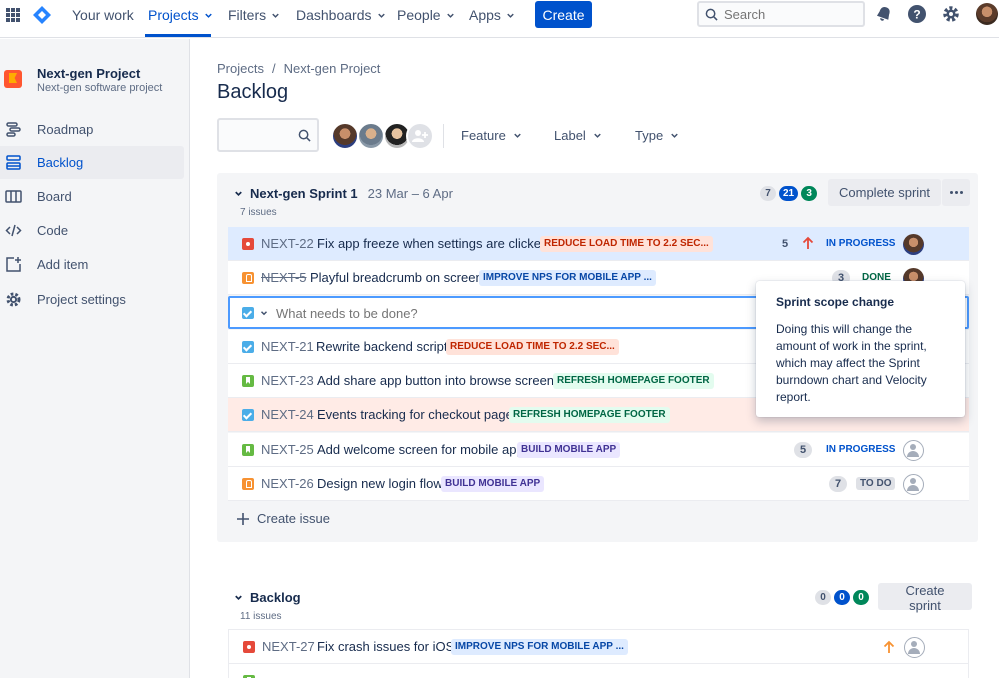  I want to click on search-input, so click(789, 14).